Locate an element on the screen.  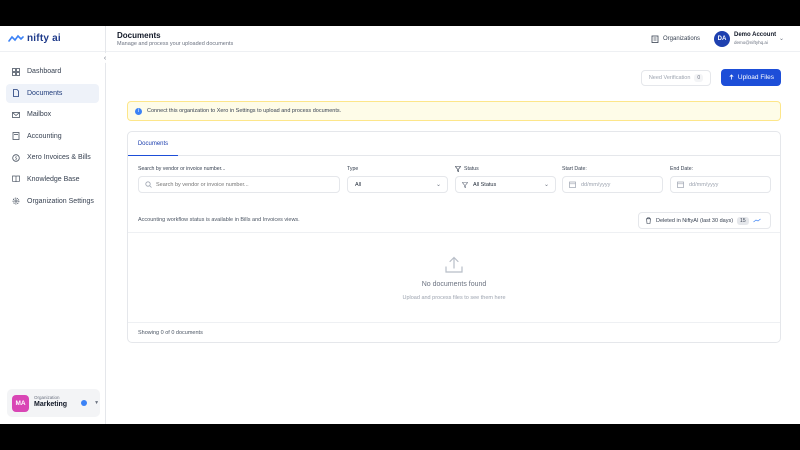
sidebar-item-xero: $ Xero Invoices & Bills is located at coordinates (52, 157).